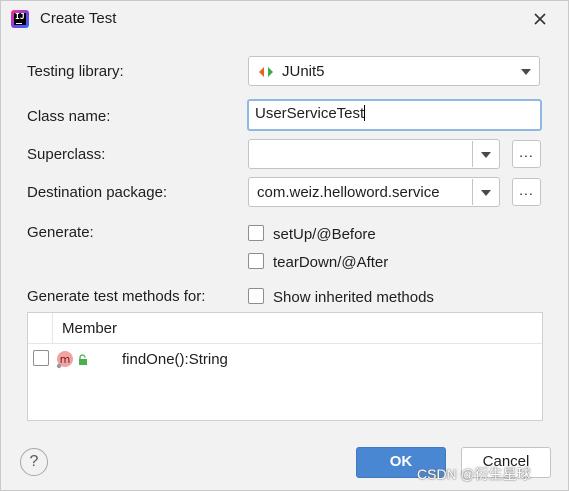 The width and height of the screenshot is (569, 491). I want to click on class-name-value: UserServiceTest, so click(310, 113).